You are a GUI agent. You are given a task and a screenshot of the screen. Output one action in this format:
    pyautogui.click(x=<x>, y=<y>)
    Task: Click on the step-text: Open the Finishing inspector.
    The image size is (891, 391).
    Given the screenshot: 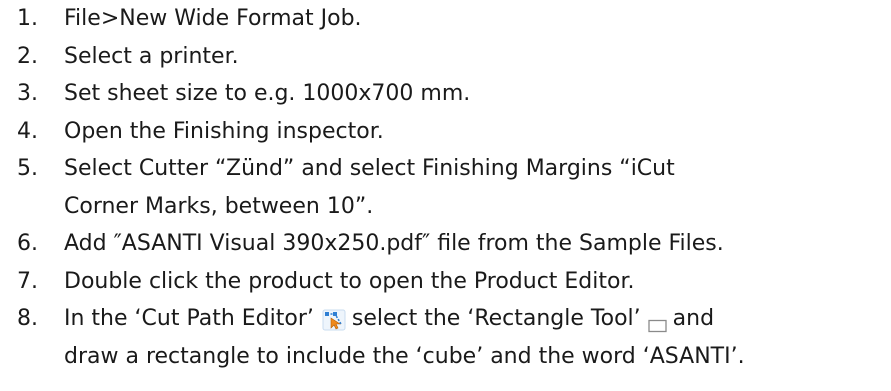 What is the action you would take?
    pyautogui.click(x=224, y=131)
    